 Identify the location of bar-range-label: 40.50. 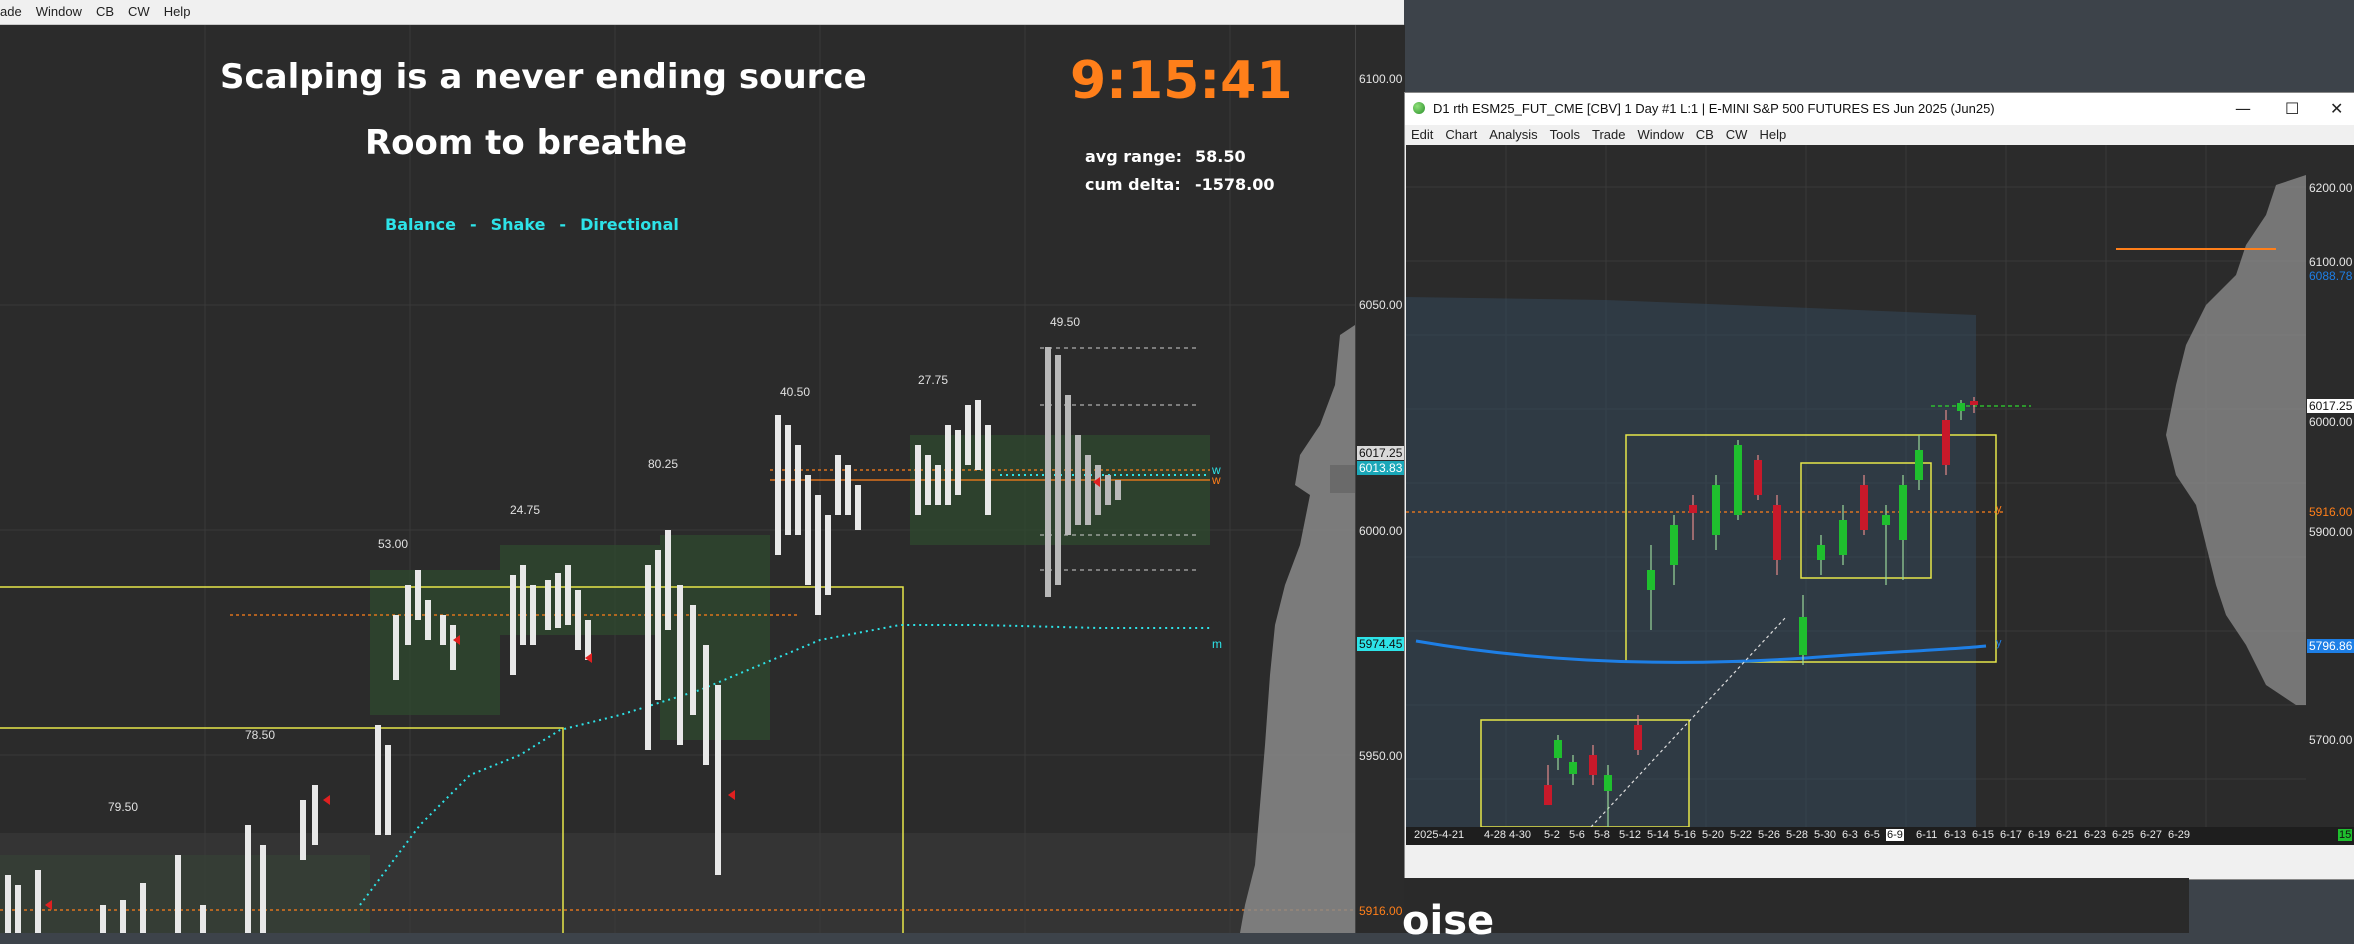
(795, 392).